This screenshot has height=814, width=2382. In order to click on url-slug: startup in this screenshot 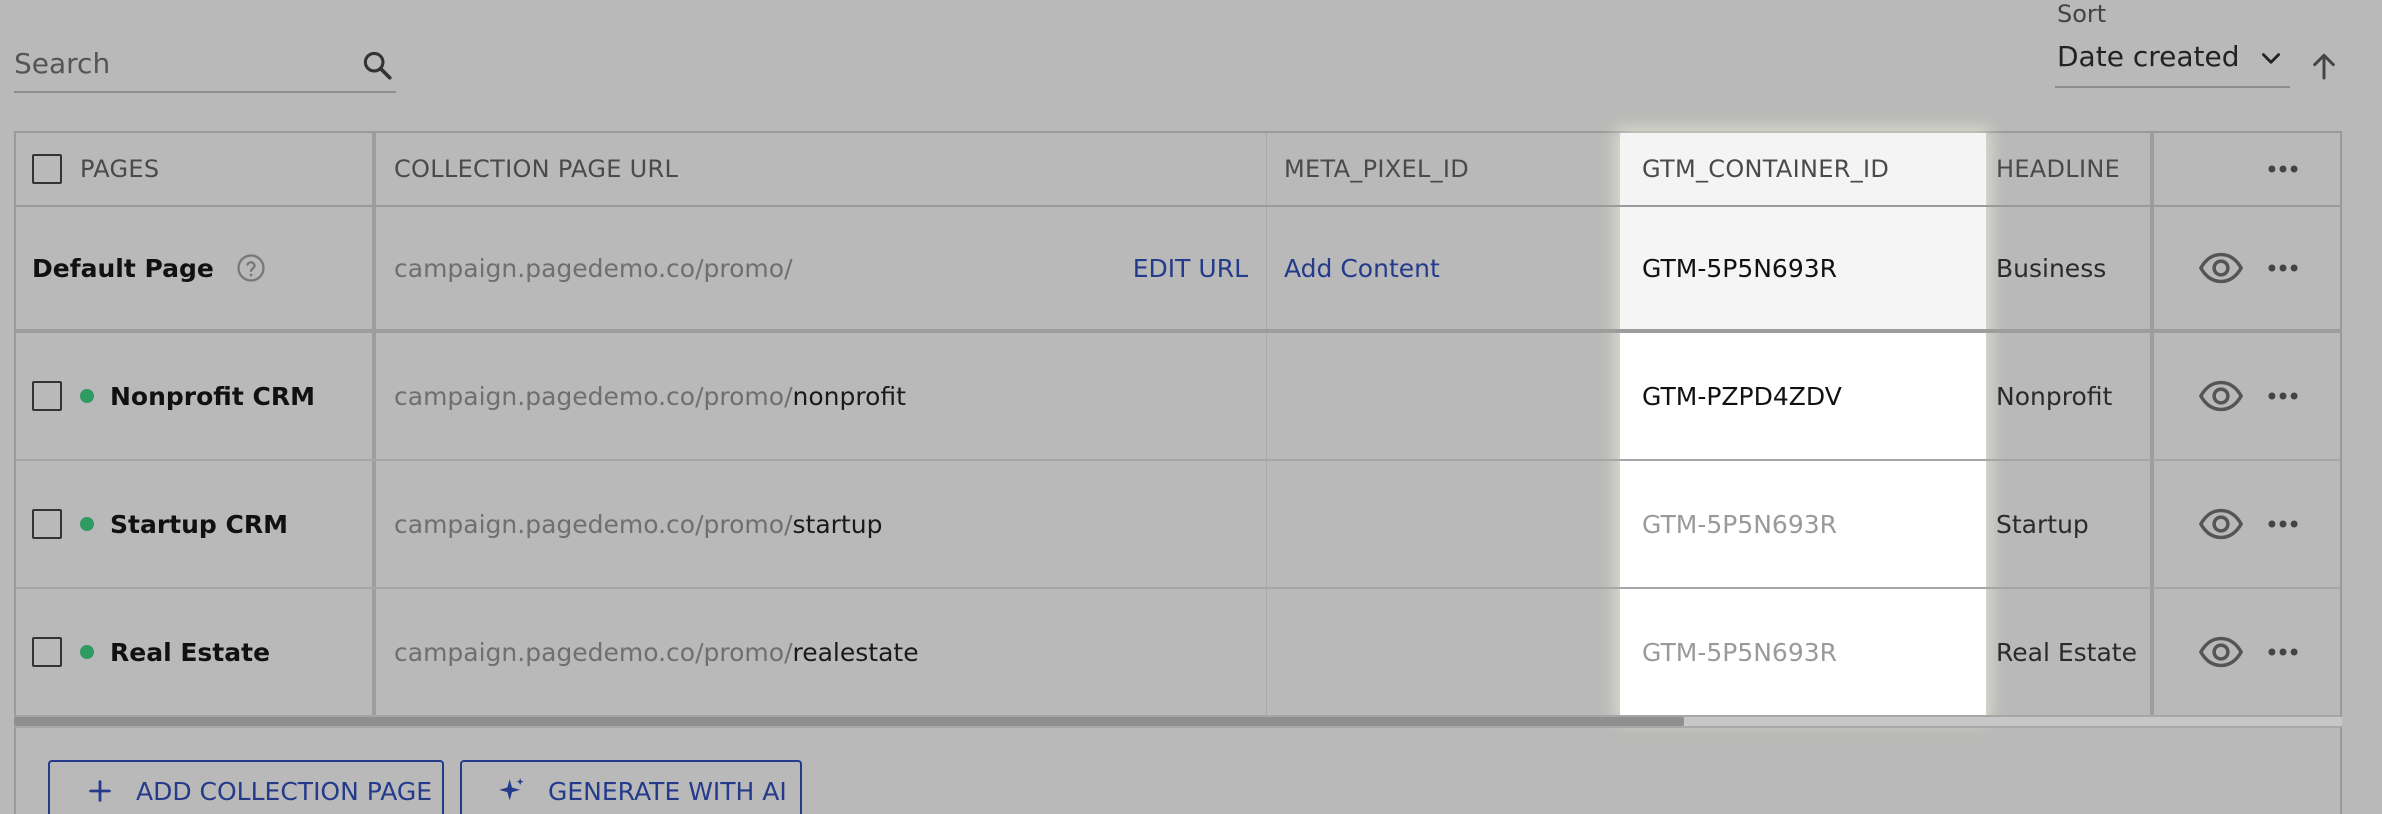, I will do `click(838, 524)`.